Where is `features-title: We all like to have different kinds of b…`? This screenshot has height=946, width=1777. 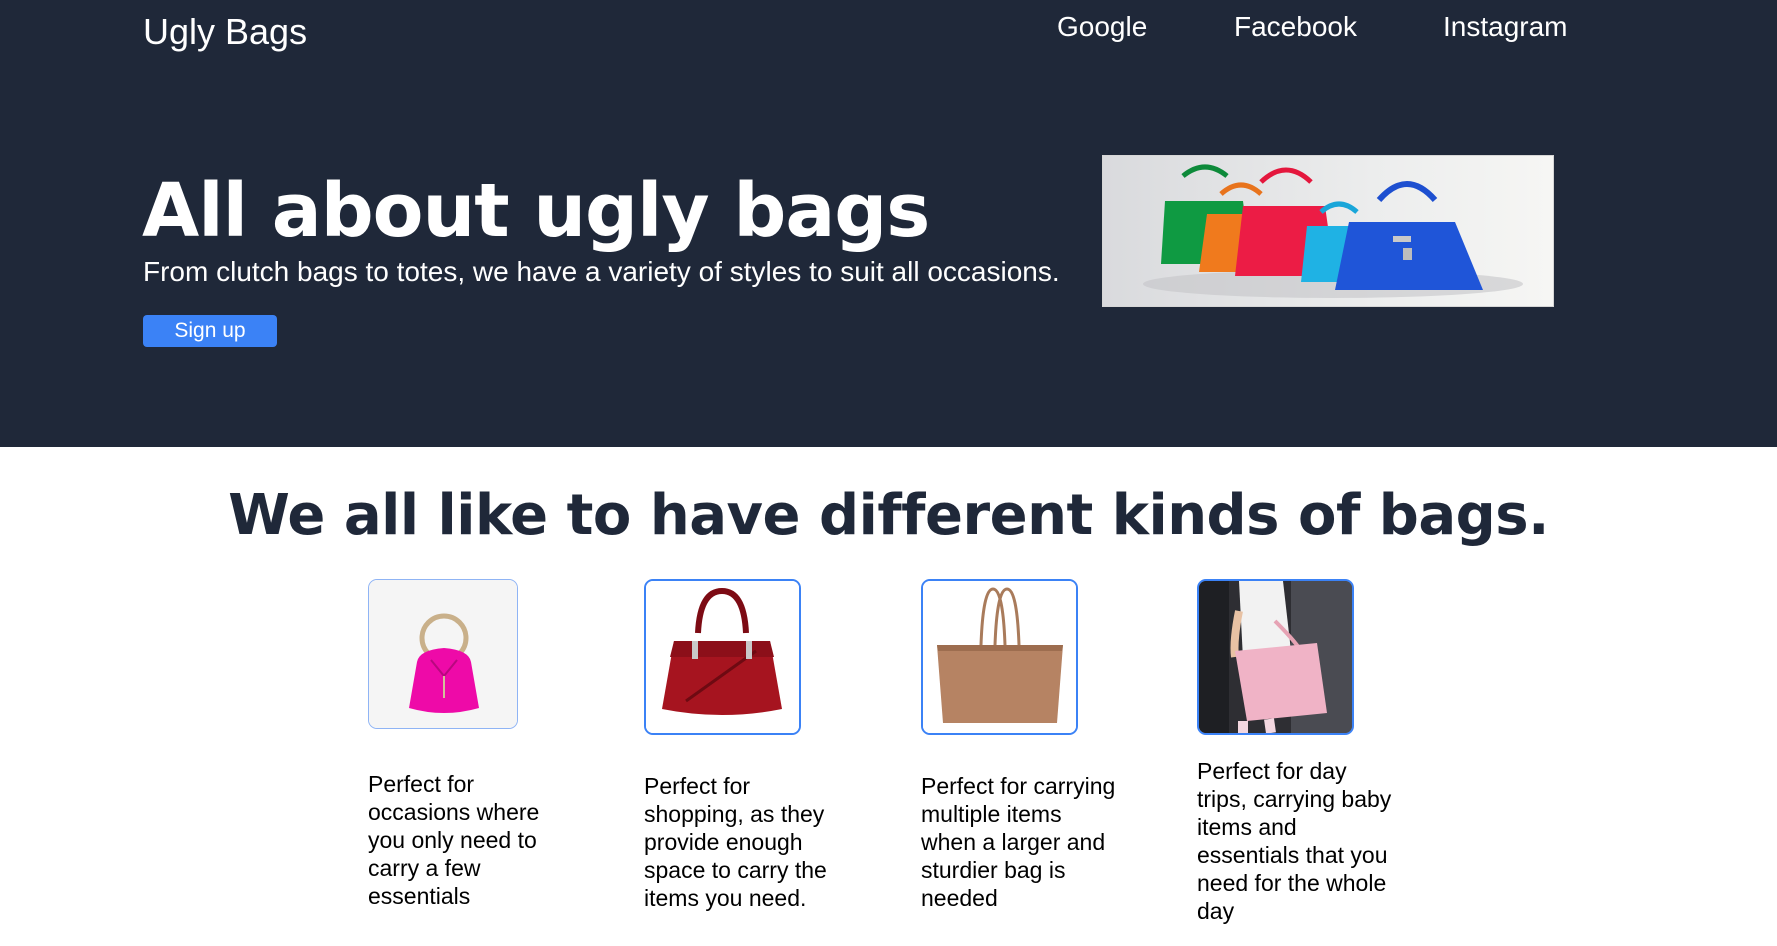 features-title: We all like to have different kinds of b… is located at coordinates (888, 515).